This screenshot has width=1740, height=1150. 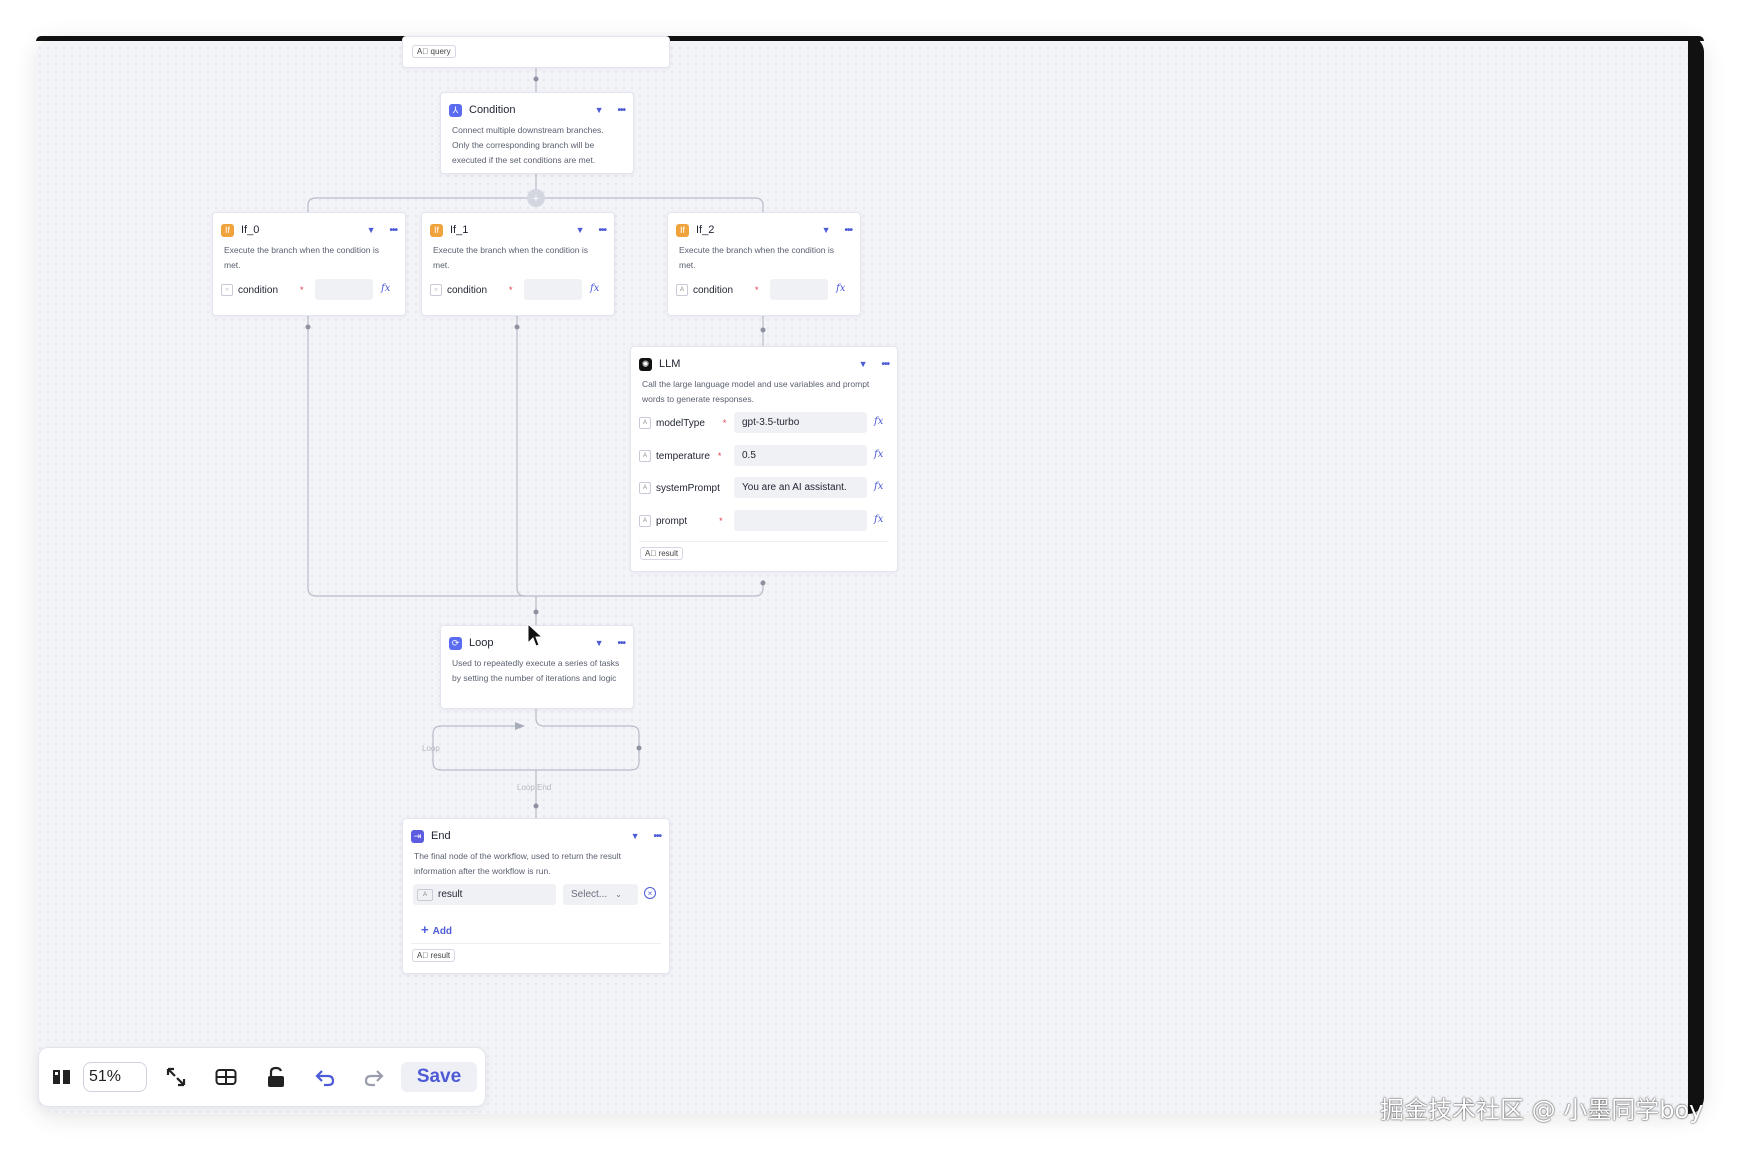 What do you see at coordinates (688, 488) in the screenshot?
I see `param-label: systemPrompt` at bounding box center [688, 488].